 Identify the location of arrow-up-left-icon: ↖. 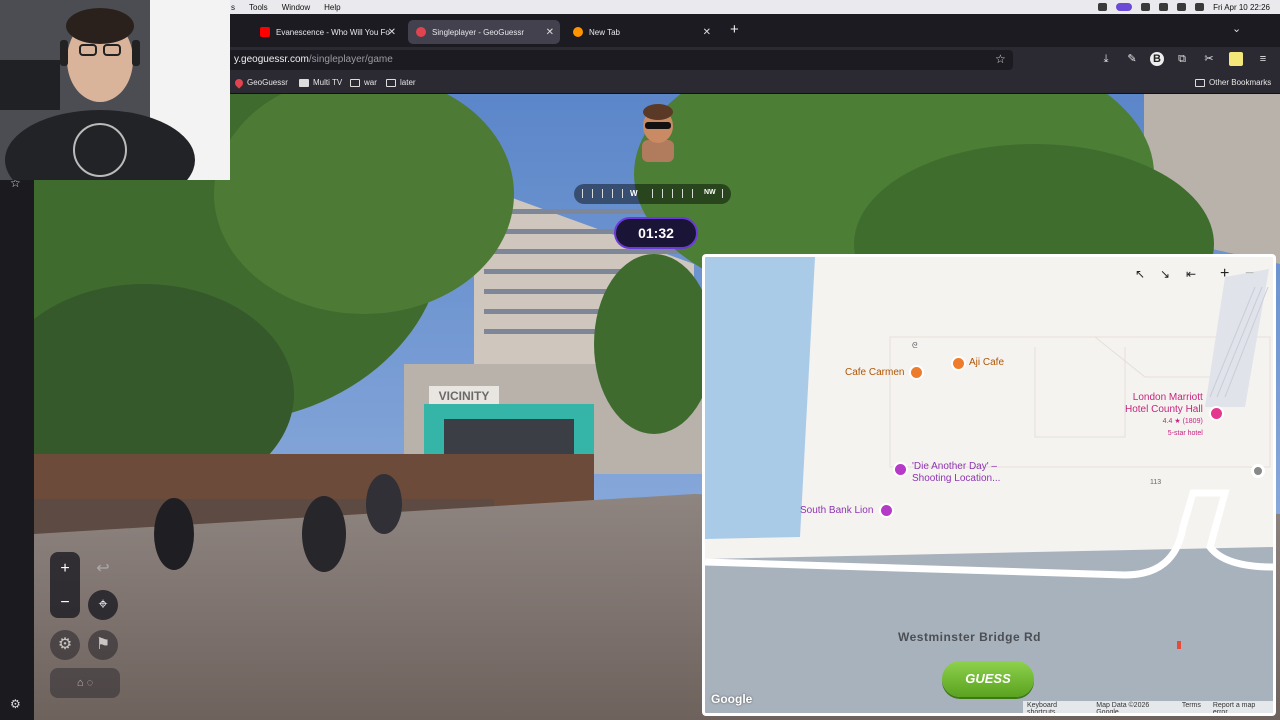
(1140, 274).